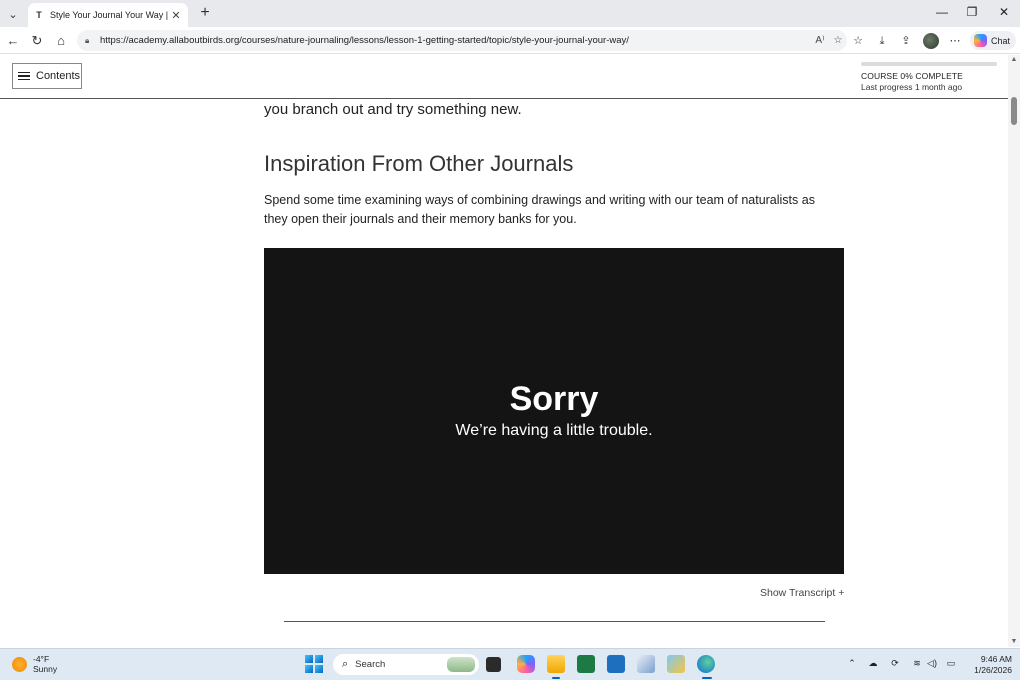 This screenshot has height=680, width=1020. I want to click on excel-icon, so click(586, 664).